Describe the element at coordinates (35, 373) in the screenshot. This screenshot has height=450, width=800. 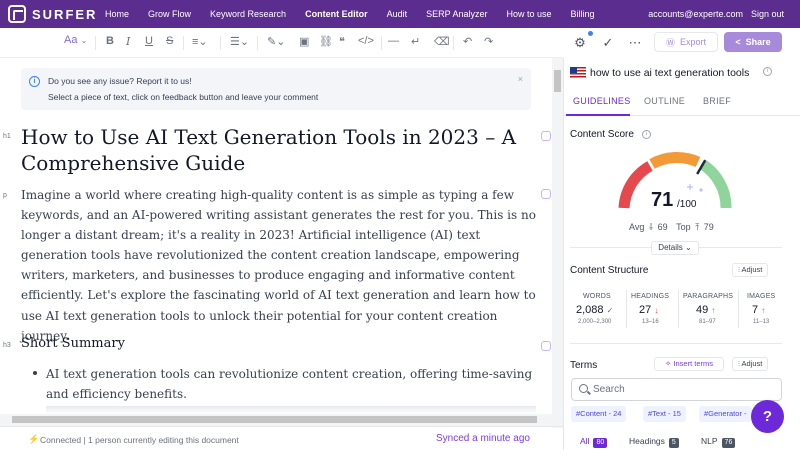
I see `bullet-icon` at that location.